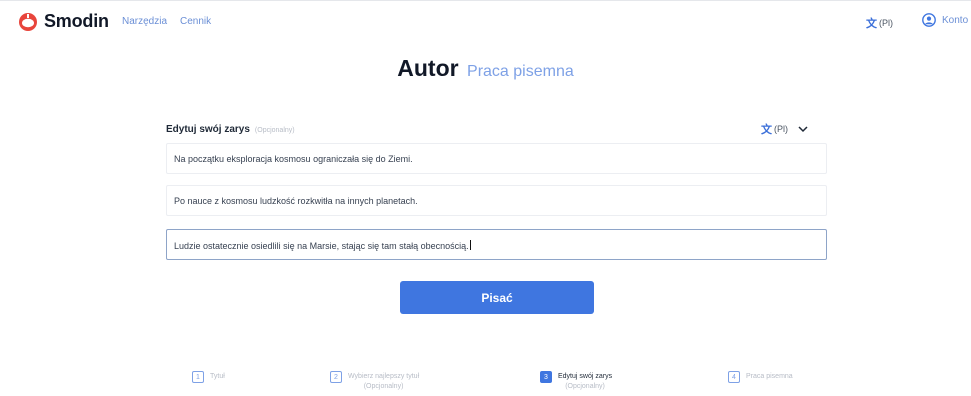 Image resolution: width=971 pixels, height=396 pixels. Describe the element at coordinates (585, 386) in the screenshot. I see `step-3-optional: (Opcjonalny)` at that location.